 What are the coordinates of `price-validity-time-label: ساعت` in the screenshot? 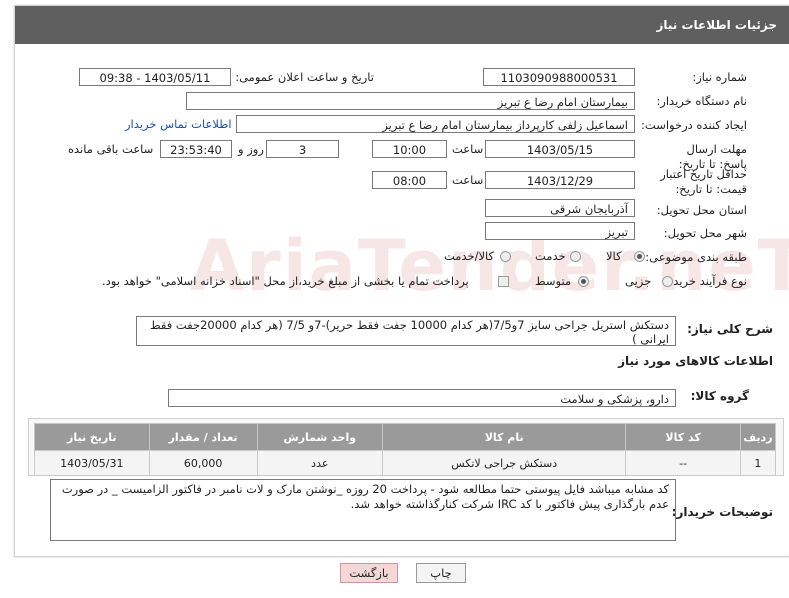 It's located at (468, 180).